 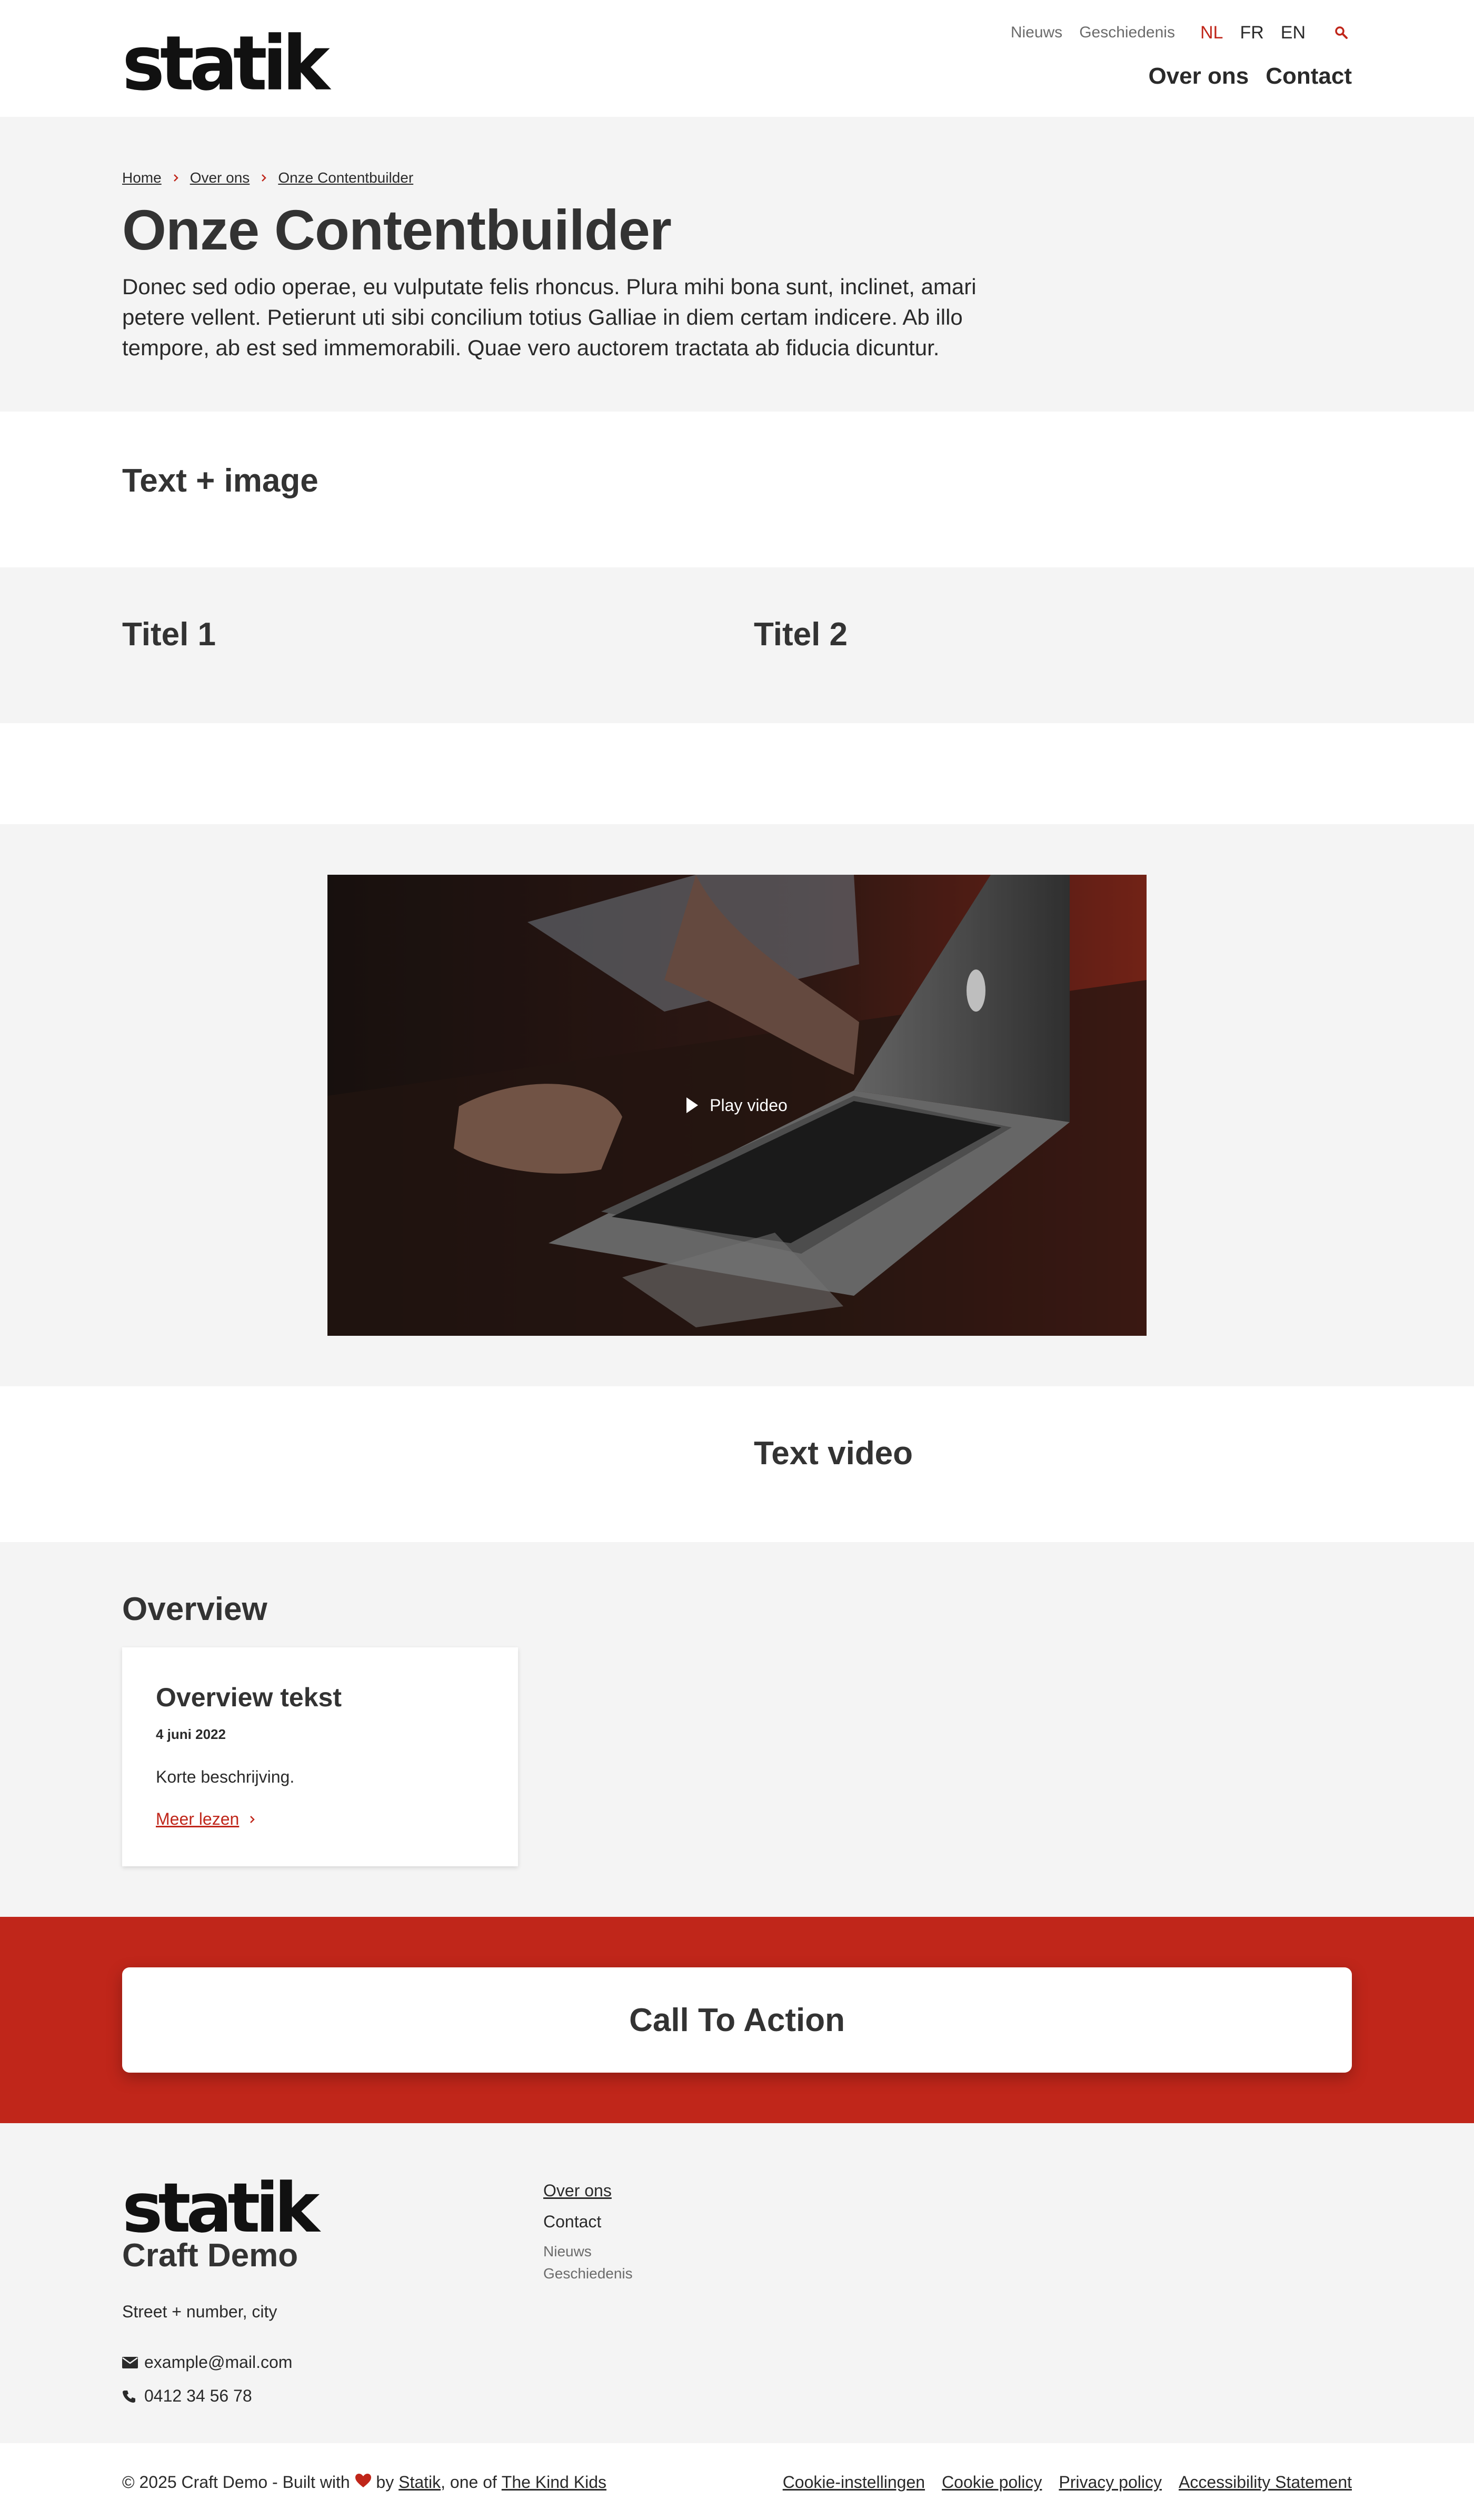 What do you see at coordinates (420, 2482) in the screenshot?
I see `statik-link: Statik` at bounding box center [420, 2482].